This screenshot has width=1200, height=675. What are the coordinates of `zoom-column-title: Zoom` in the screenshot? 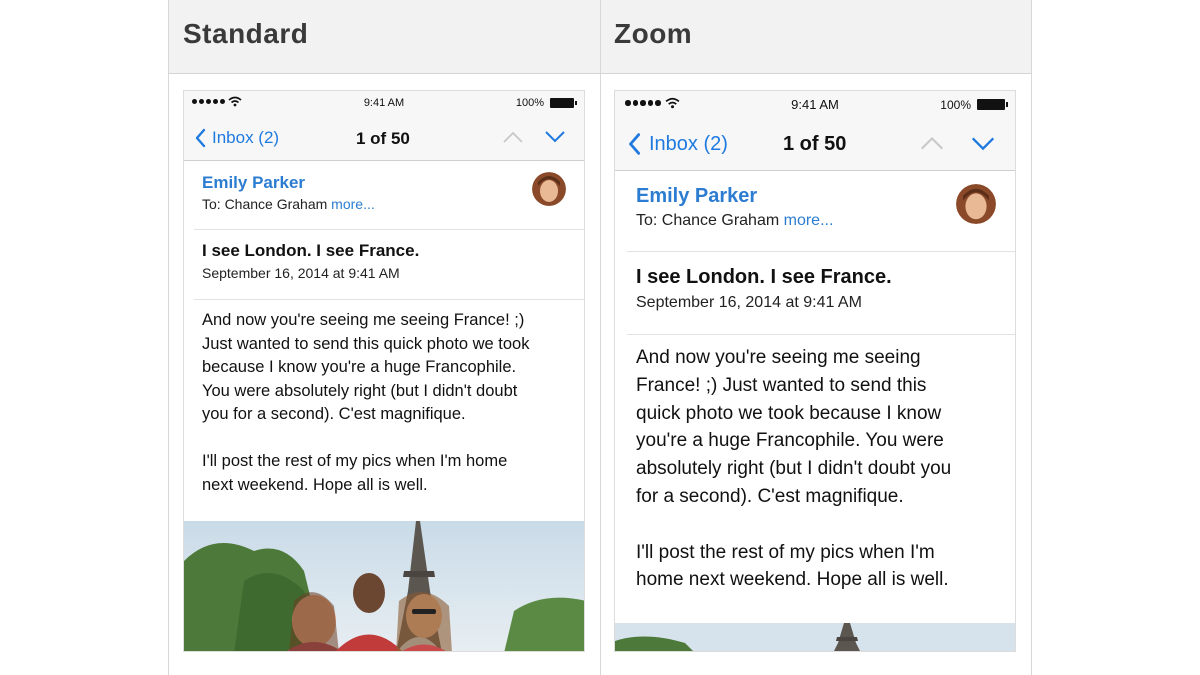 It's located at (653, 33).